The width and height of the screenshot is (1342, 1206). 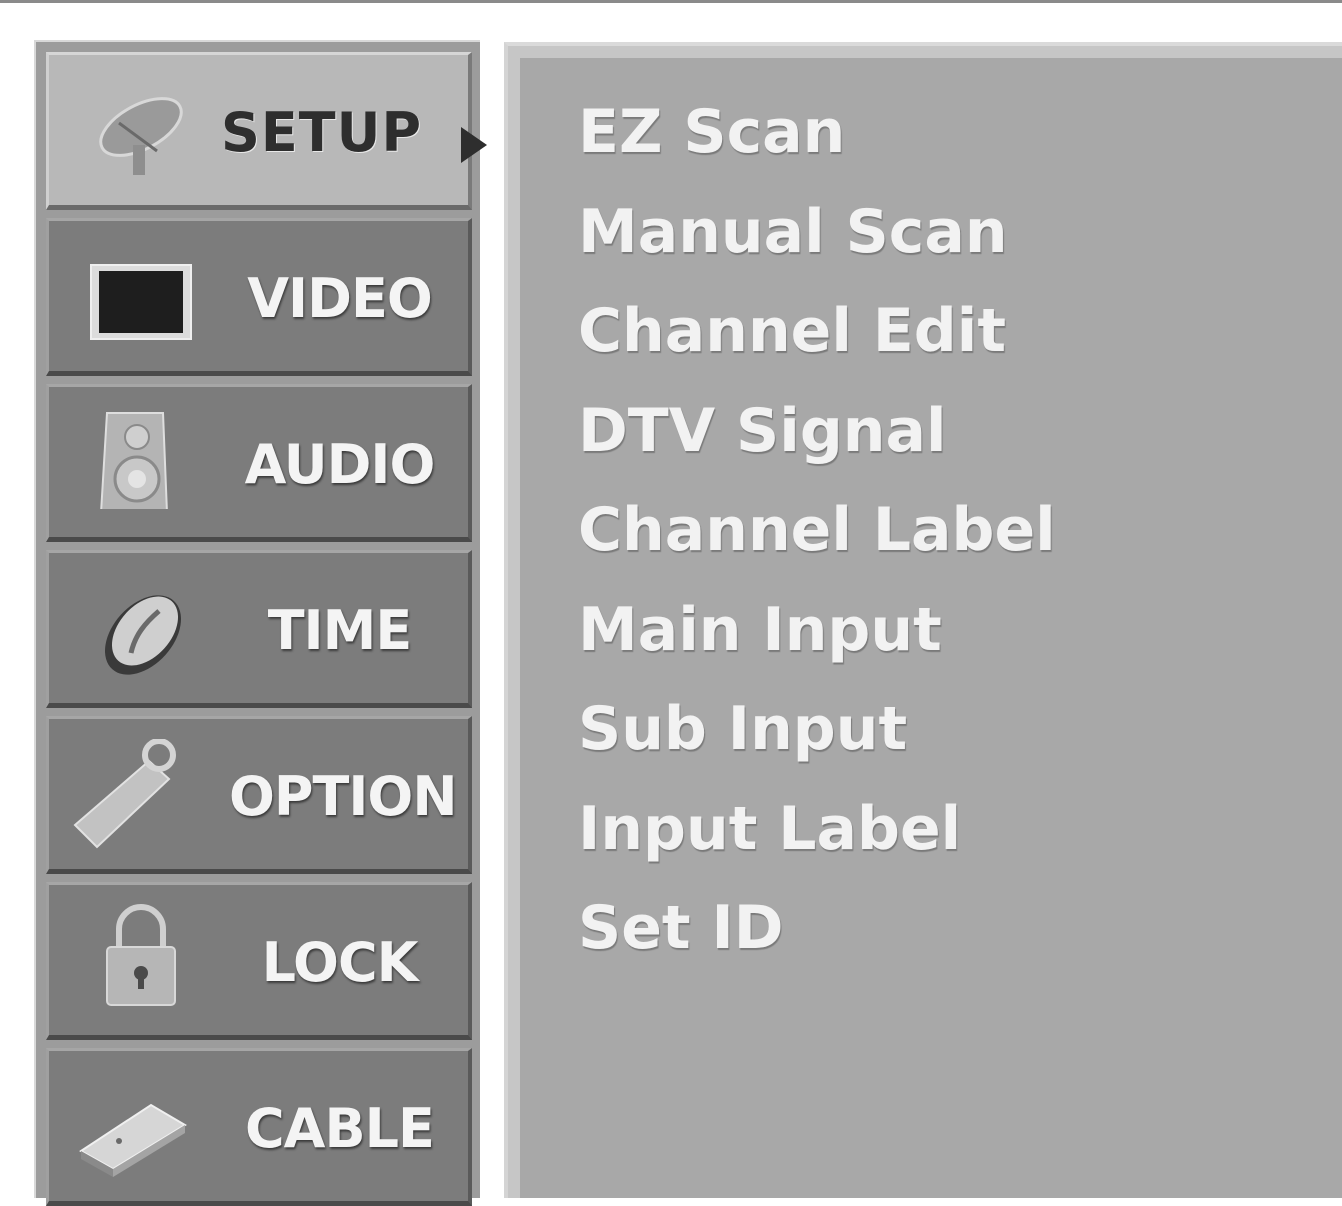 What do you see at coordinates (343, 796) in the screenshot?
I see `category-label-option: OPTION` at bounding box center [343, 796].